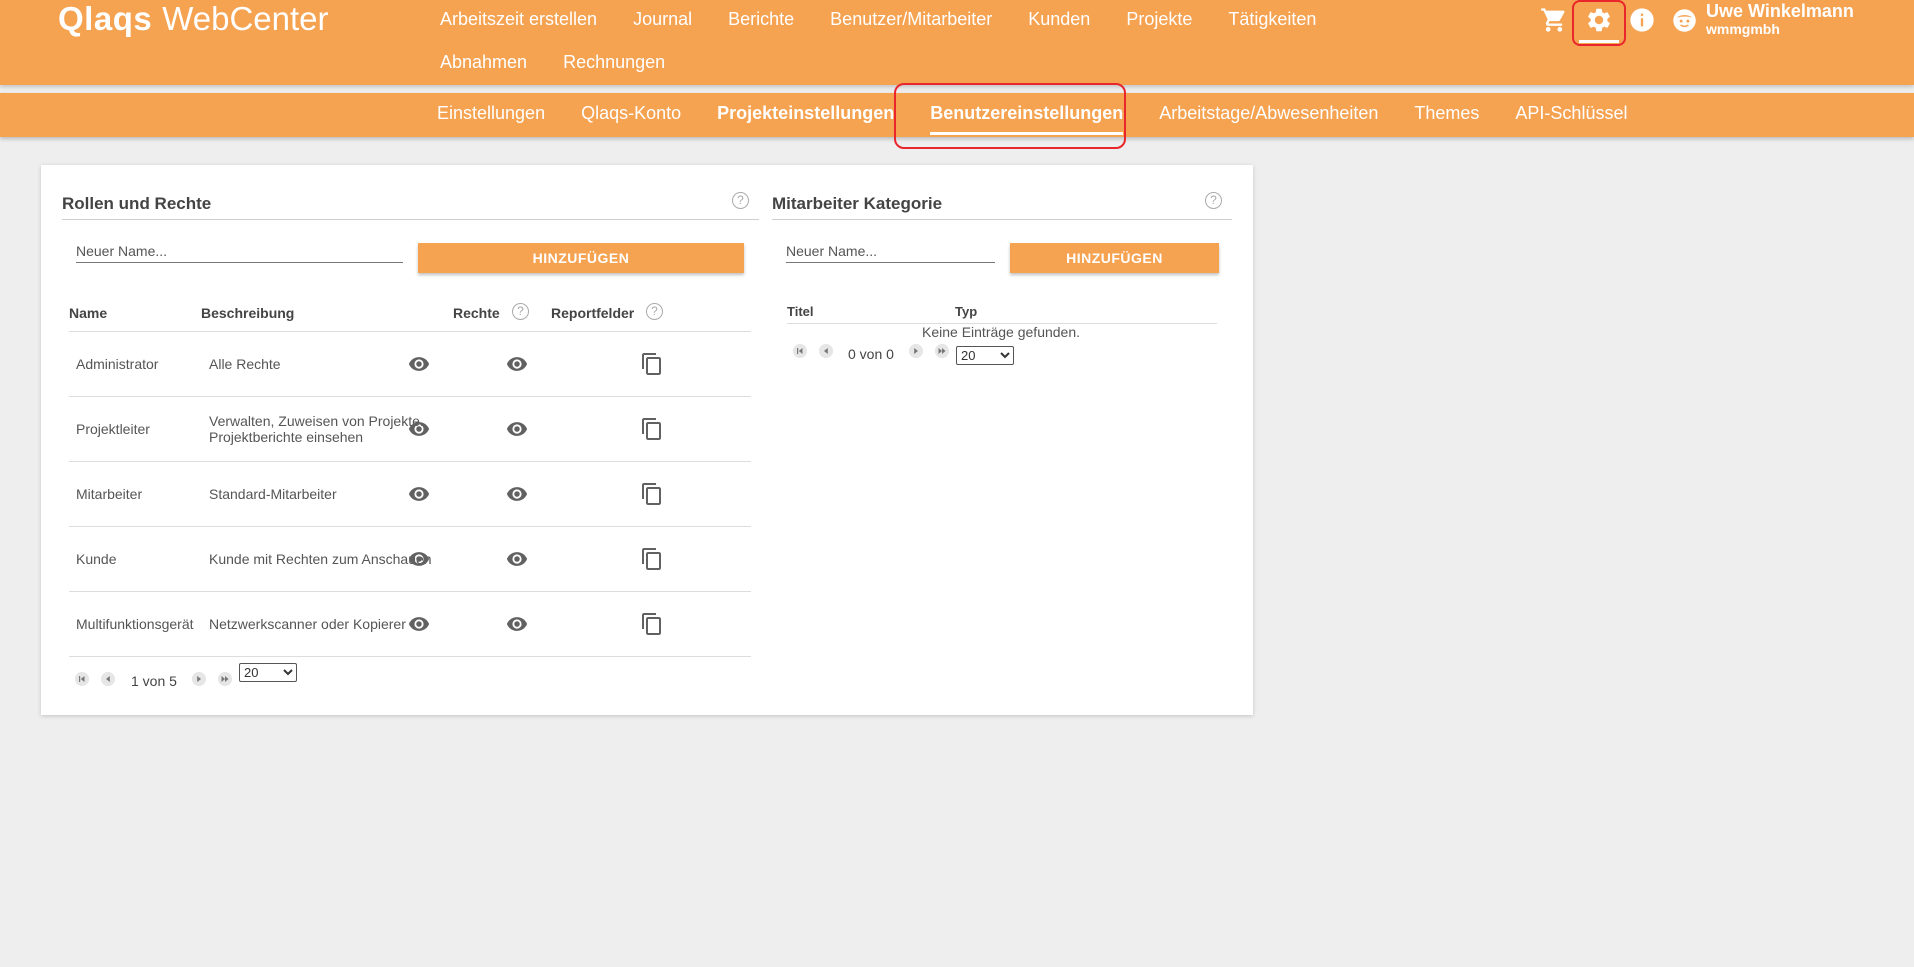 The height and width of the screenshot is (967, 1914). I want to click on table-bottom-divider, so click(410, 656).